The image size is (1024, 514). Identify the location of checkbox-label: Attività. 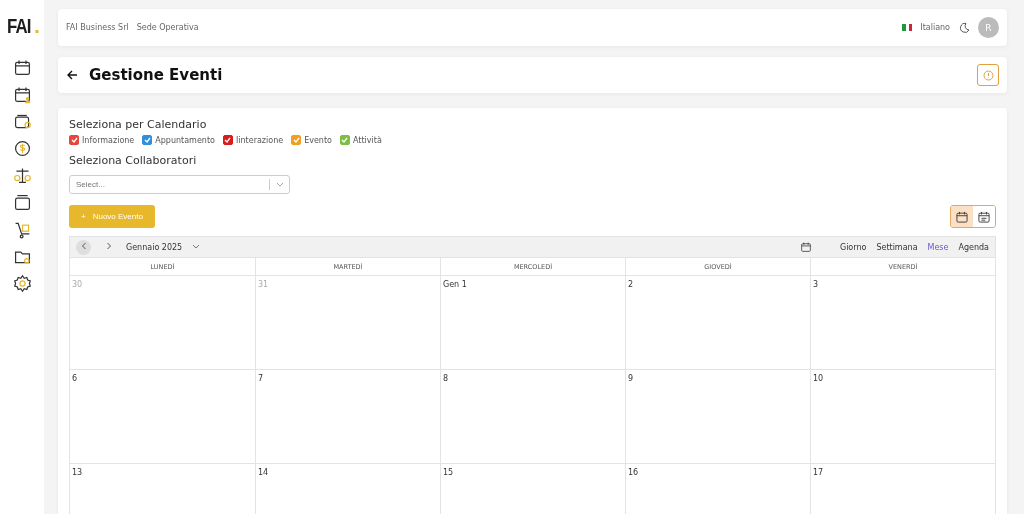
(367, 140).